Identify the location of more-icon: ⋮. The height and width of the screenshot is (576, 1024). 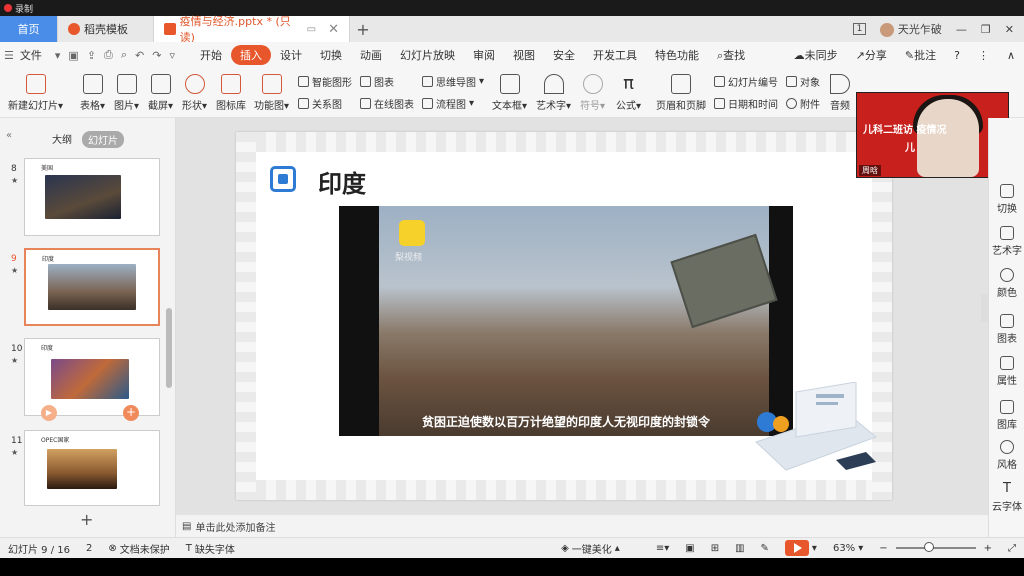
(983, 55).